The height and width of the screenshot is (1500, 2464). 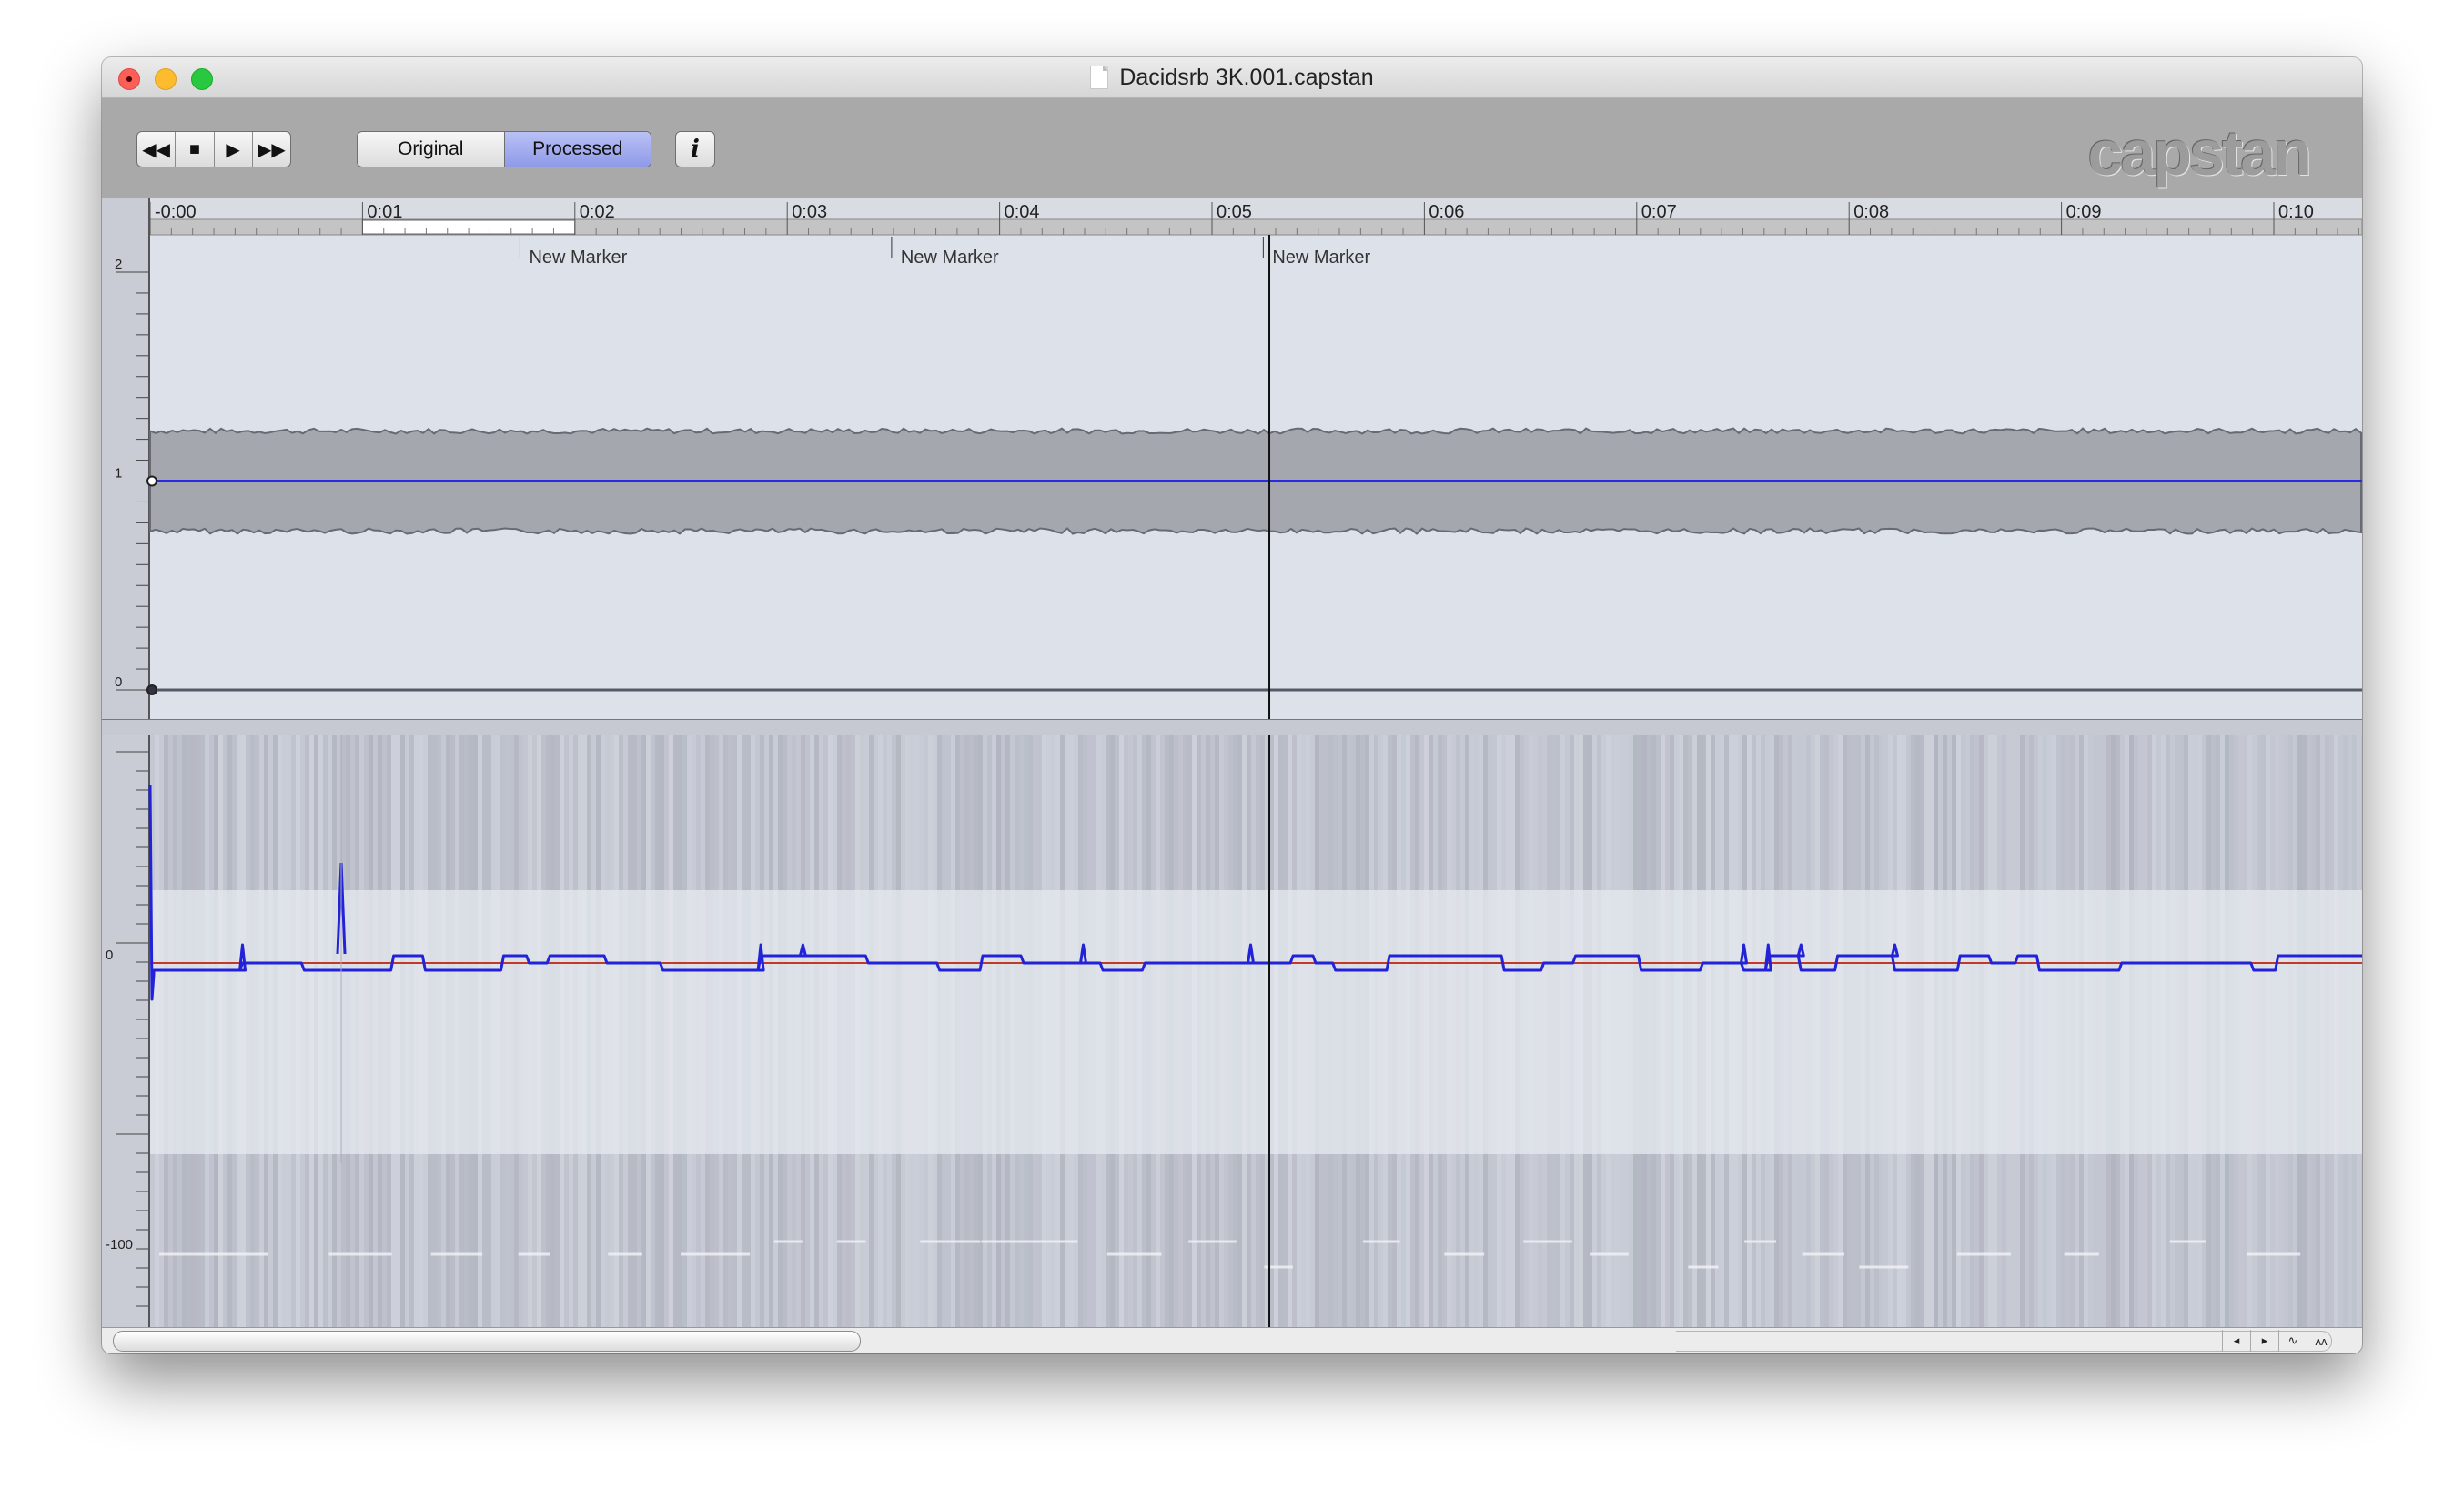 I want to click on lane-divider, so click(x=1232, y=728).